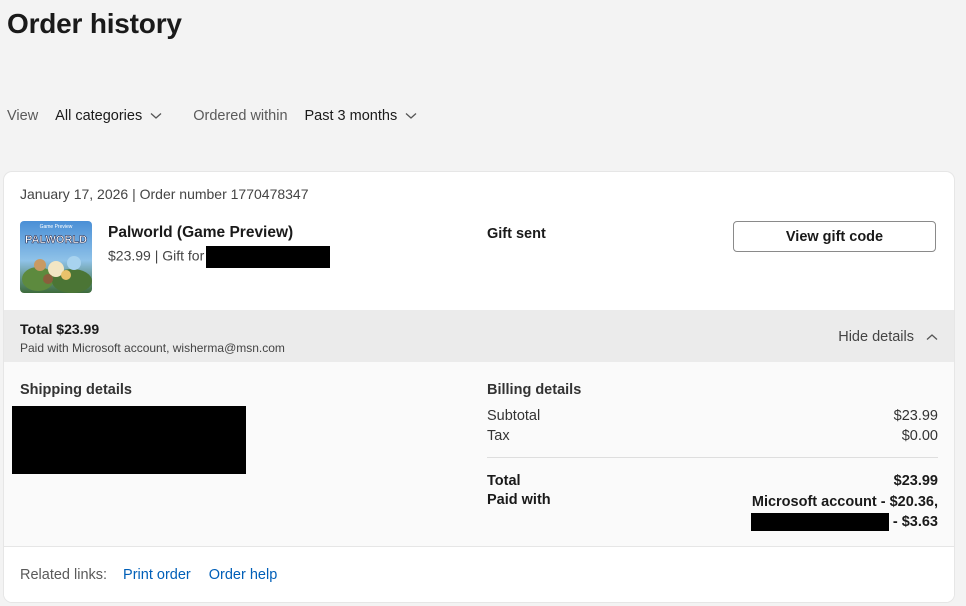  What do you see at coordinates (479, 574) in the screenshot?
I see `related-links: Related links: Print order Order help` at bounding box center [479, 574].